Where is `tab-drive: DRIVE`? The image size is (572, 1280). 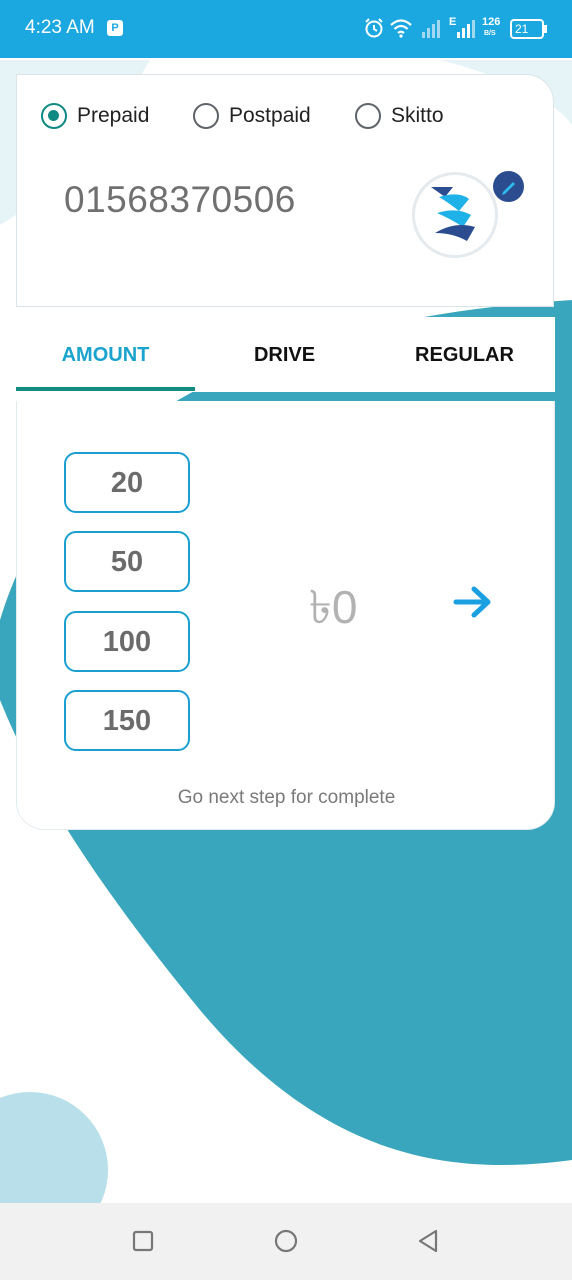
tab-drive: DRIVE is located at coordinates (284, 354).